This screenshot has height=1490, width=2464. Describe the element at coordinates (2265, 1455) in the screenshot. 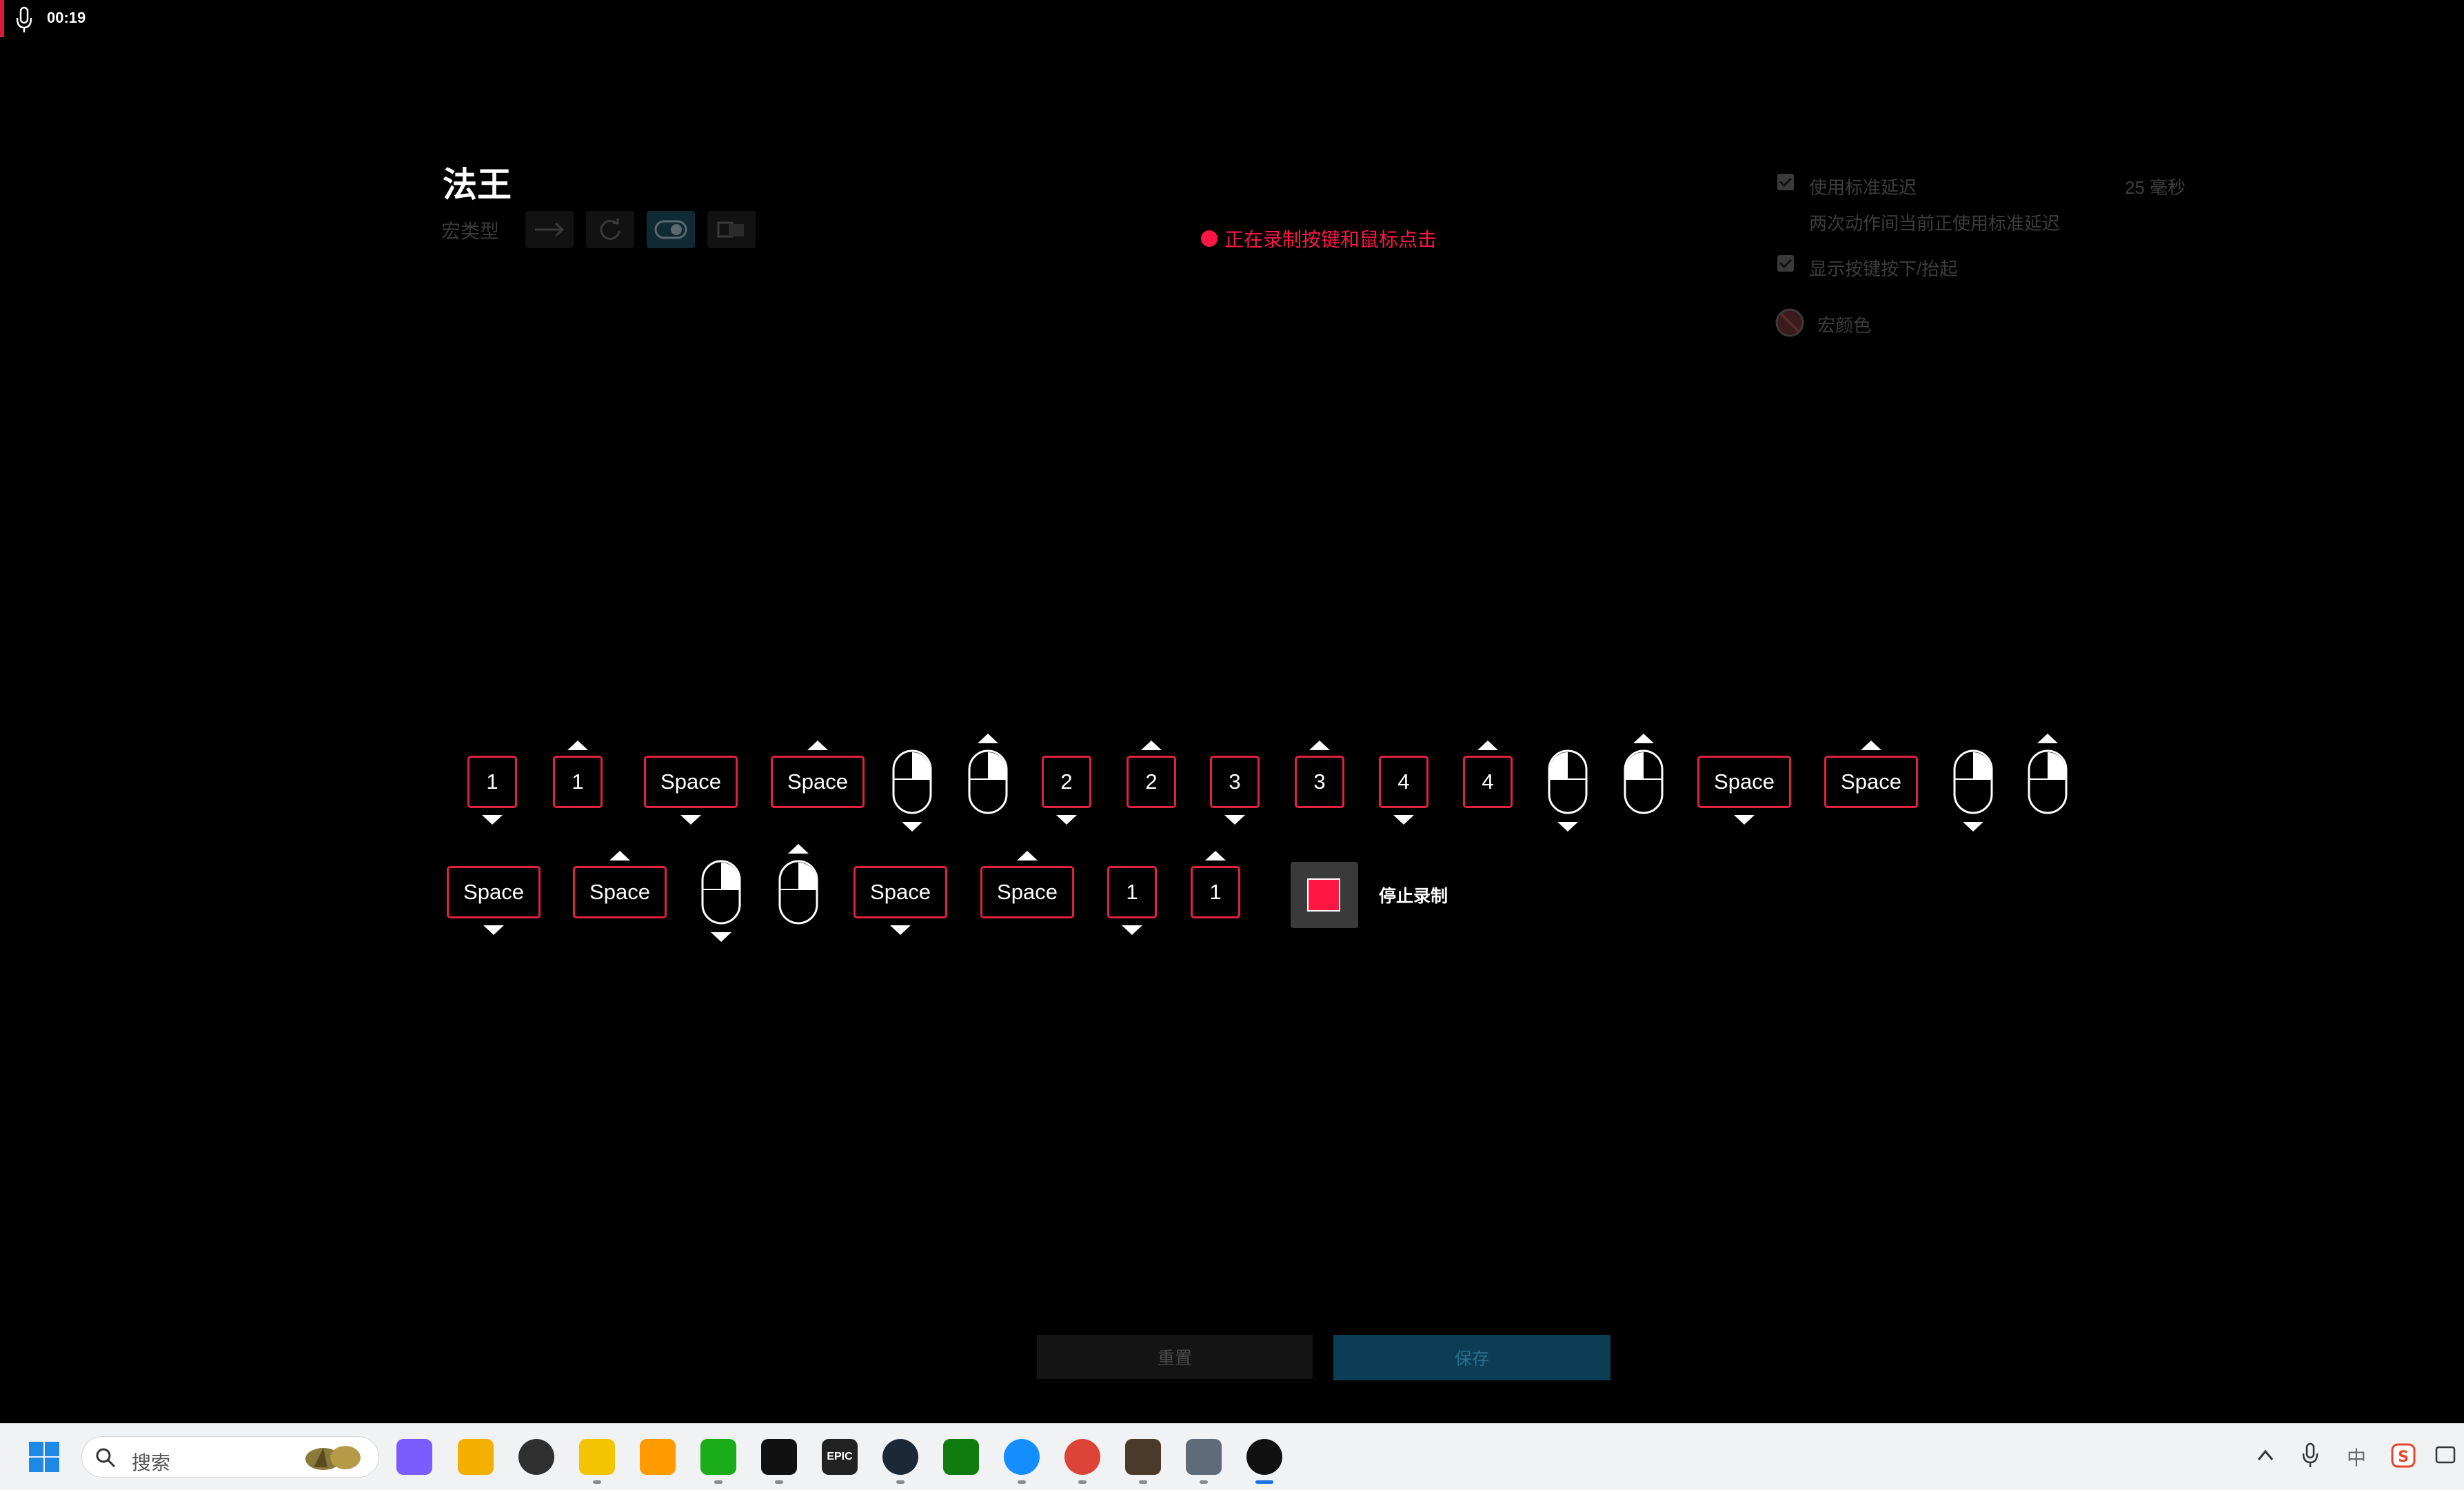

I see `chevron-up-icon` at that location.